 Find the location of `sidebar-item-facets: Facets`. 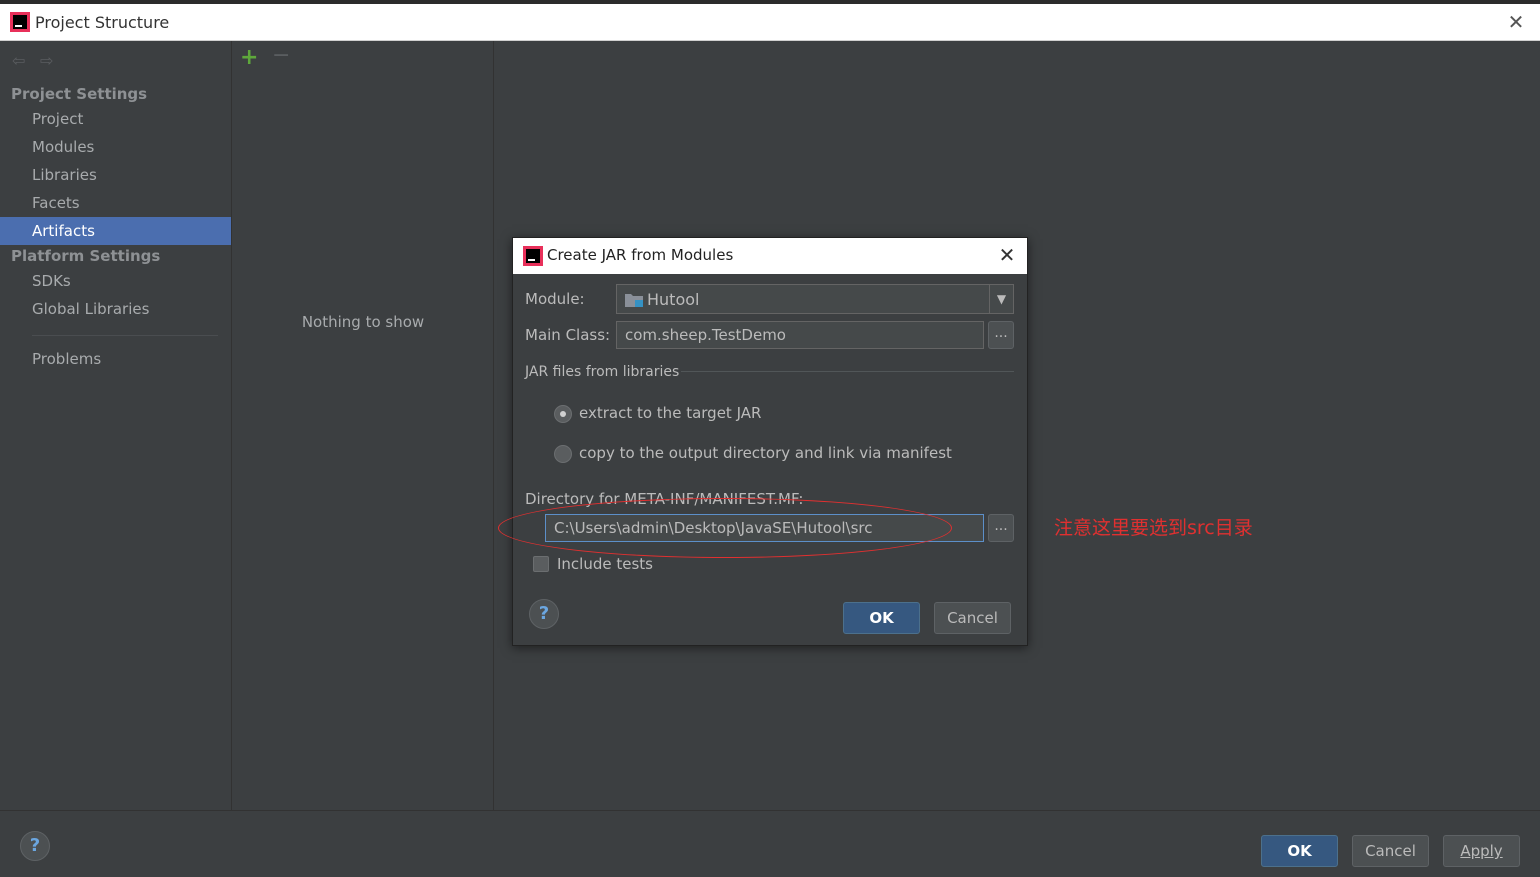

sidebar-item-facets: Facets is located at coordinates (115, 203).